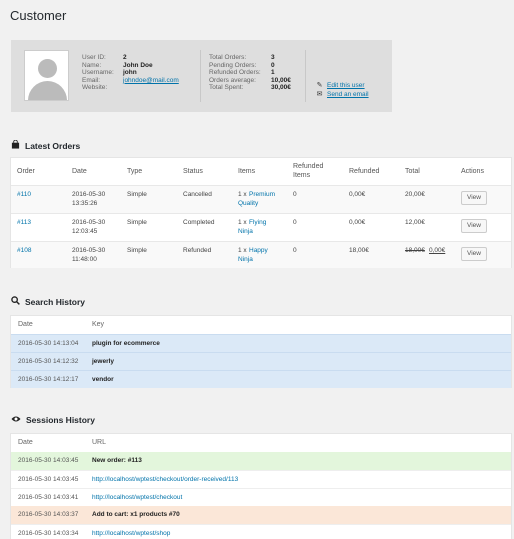  I want to click on email-link: johndoe@mail.com, so click(151, 81).